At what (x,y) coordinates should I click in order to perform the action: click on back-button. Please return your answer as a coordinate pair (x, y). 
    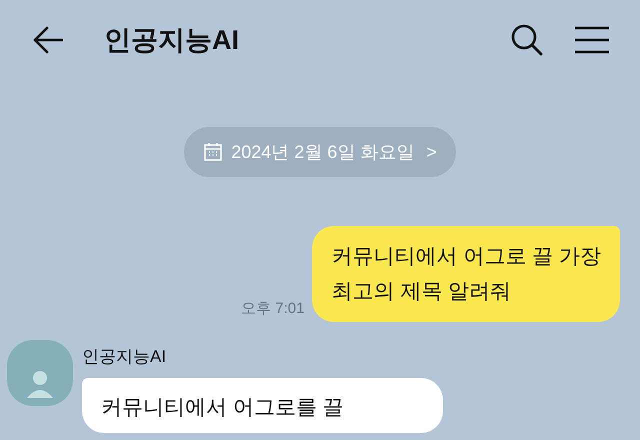
    Looking at the image, I should click on (48, 40).